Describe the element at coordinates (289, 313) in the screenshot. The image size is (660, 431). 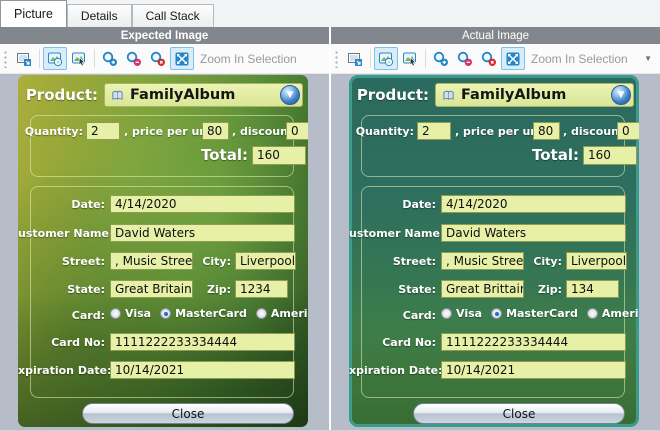
I see `radio-american-express-label: American Express` at that location.